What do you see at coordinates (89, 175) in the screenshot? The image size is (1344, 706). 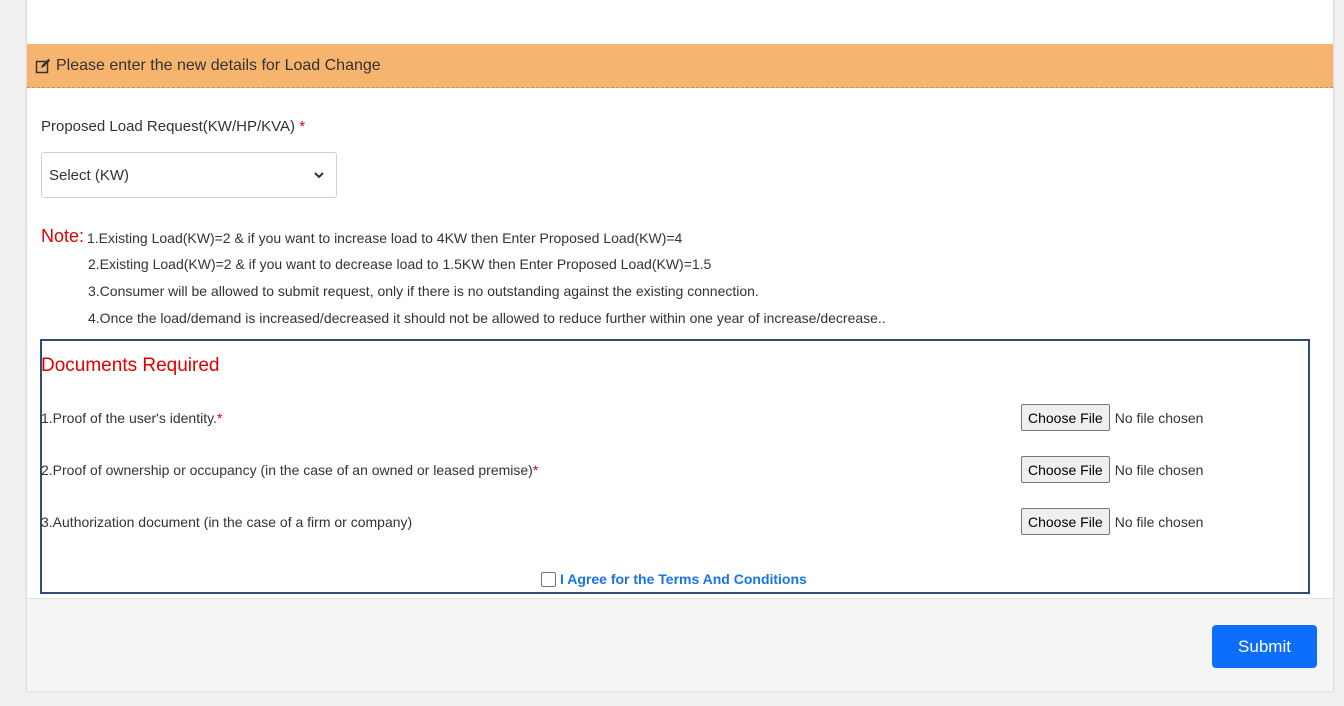 I see `proposed-load-selected: Select (KW)` at bounding box center [89, 175].